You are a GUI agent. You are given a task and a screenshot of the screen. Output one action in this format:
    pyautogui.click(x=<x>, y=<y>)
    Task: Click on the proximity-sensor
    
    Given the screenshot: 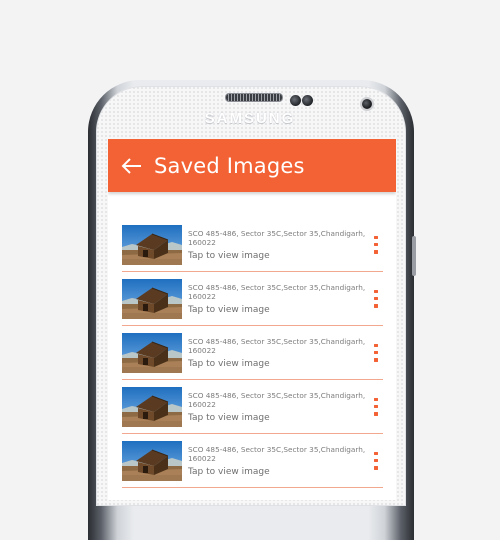 What is the action you would take?
    pyautogui.click(x=295, y=100)
    